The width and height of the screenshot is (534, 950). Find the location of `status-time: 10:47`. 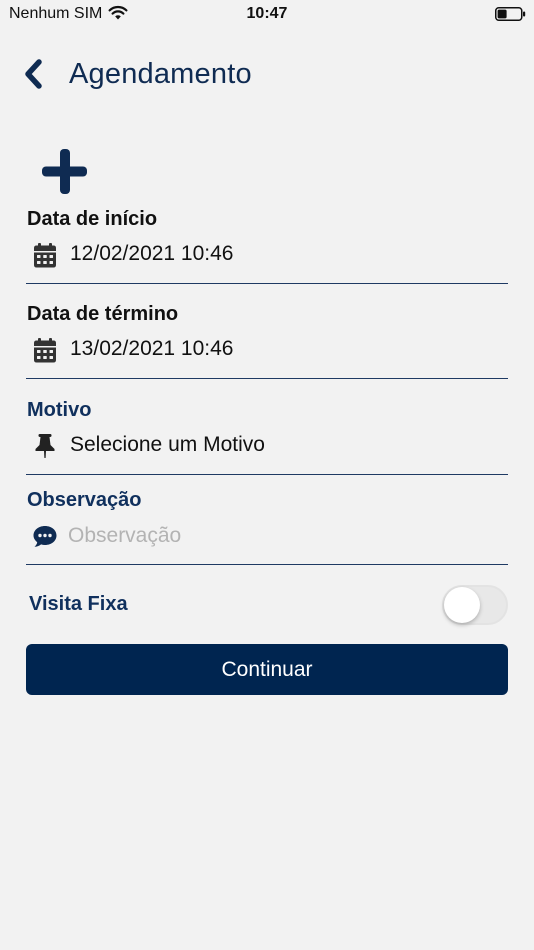

status-time: 10:47 is located at coordinates (267, 13).